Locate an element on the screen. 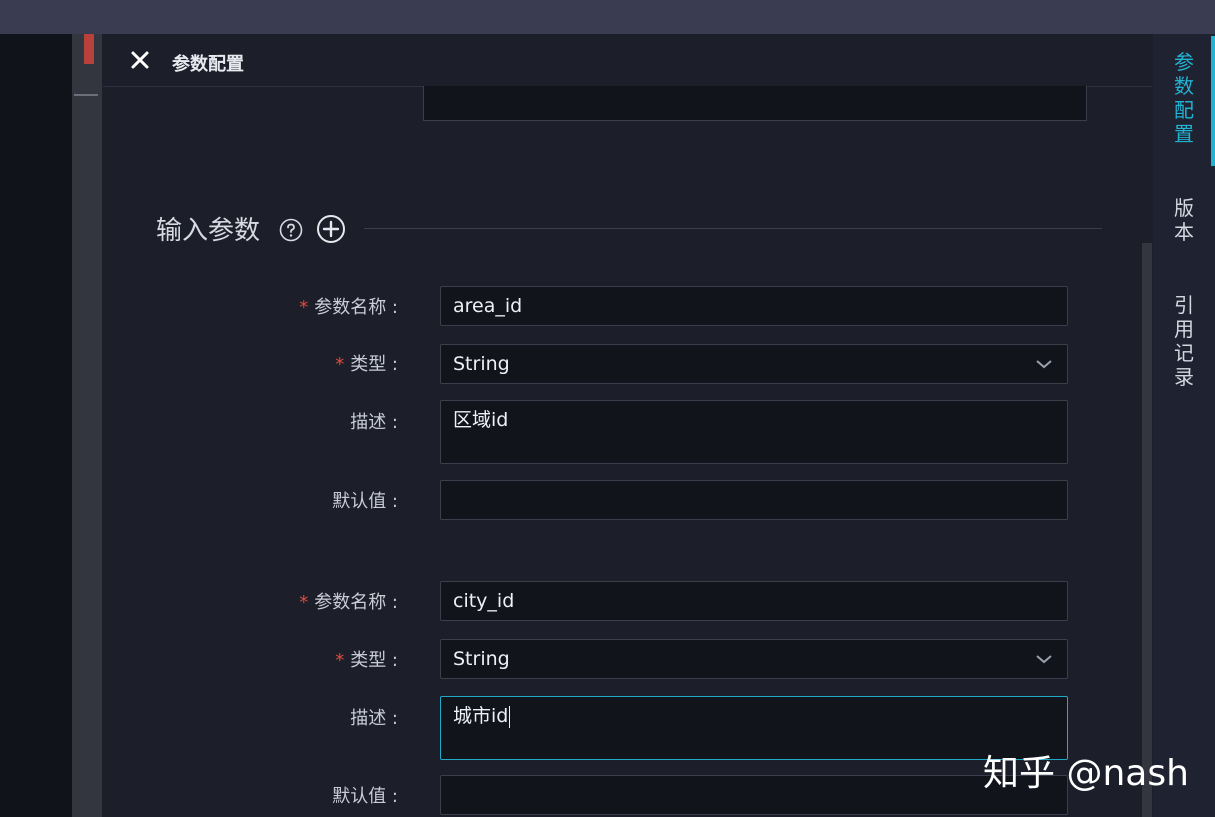 The image size is (1215, 817). right-tab-bar: 参数配置 版本 引用记录 is located at coordinates (1184, 425).